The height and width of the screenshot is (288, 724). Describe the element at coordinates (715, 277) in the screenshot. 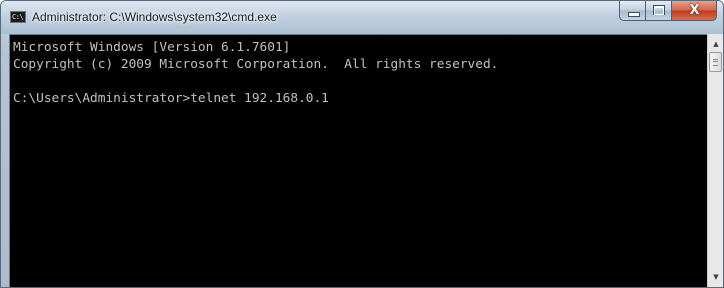

I see `scroll-down-arrow-icon: ▼` at that location.